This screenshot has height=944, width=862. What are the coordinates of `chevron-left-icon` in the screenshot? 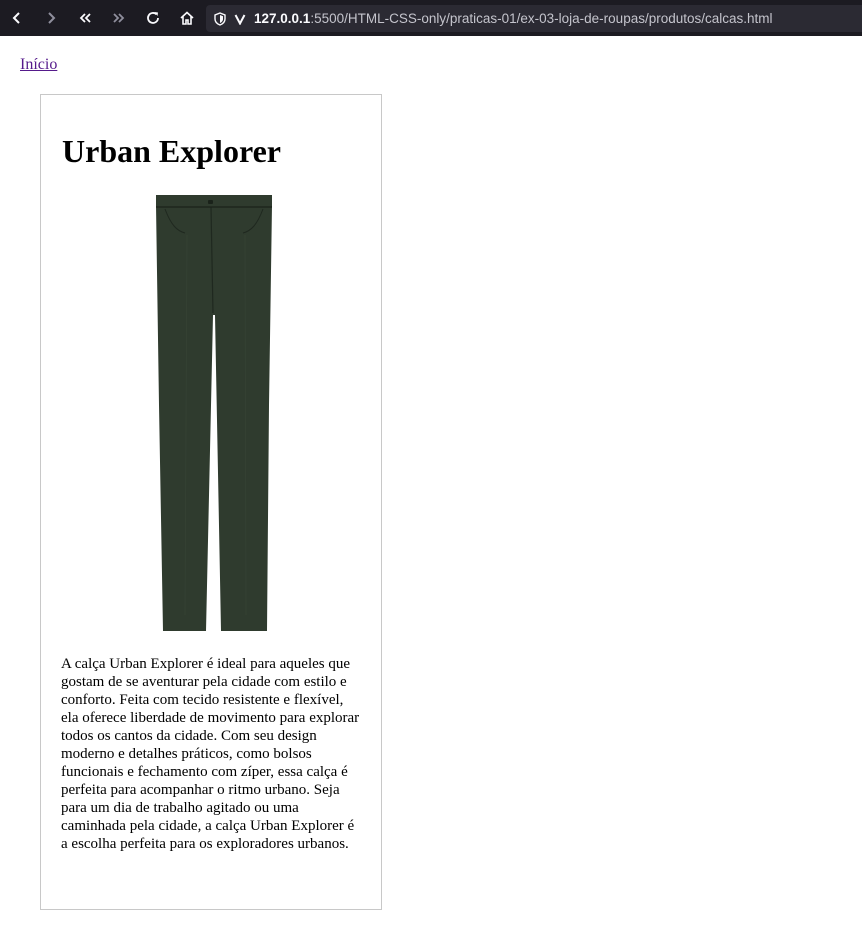 It's located at (17, 18).